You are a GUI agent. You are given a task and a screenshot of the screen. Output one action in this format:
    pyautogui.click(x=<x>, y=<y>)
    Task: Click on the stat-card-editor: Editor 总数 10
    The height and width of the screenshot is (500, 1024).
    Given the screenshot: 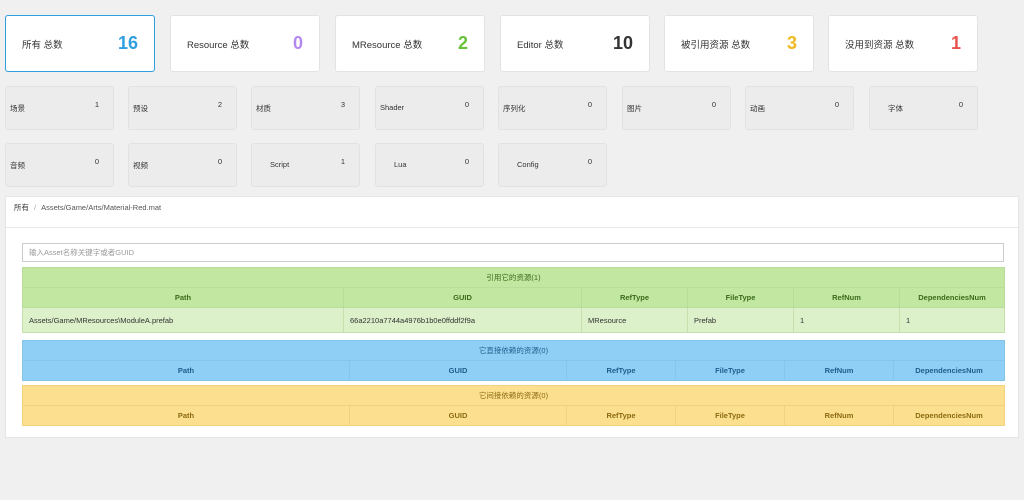 What is the action you would take?
    pyautogui.click(x=575, y=43)
    